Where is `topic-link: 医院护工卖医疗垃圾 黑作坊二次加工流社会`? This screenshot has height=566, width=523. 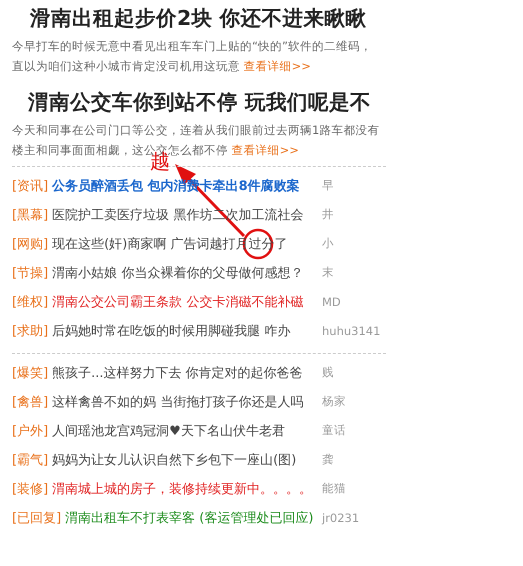 topic-link: 医院护工卖医疗垃圾 黑作坊二次加工流社会 is located at coordinates (187, 215).